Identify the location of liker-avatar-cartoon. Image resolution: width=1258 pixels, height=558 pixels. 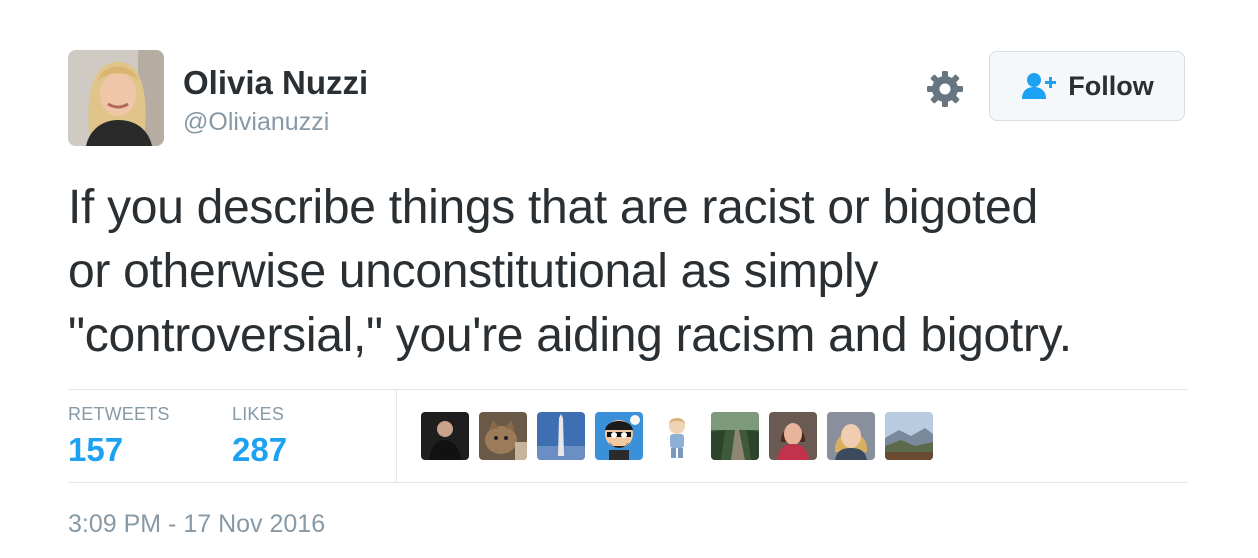
(619, 436).